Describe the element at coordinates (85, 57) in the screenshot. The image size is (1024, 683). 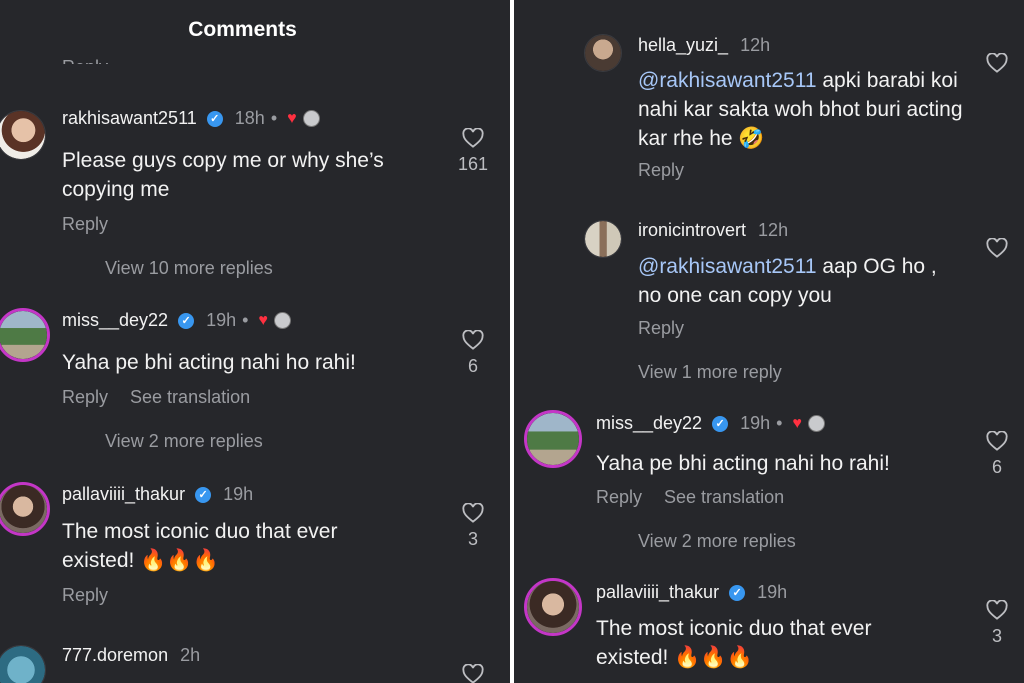
I see `reply-button-cut: Reply` at that location.